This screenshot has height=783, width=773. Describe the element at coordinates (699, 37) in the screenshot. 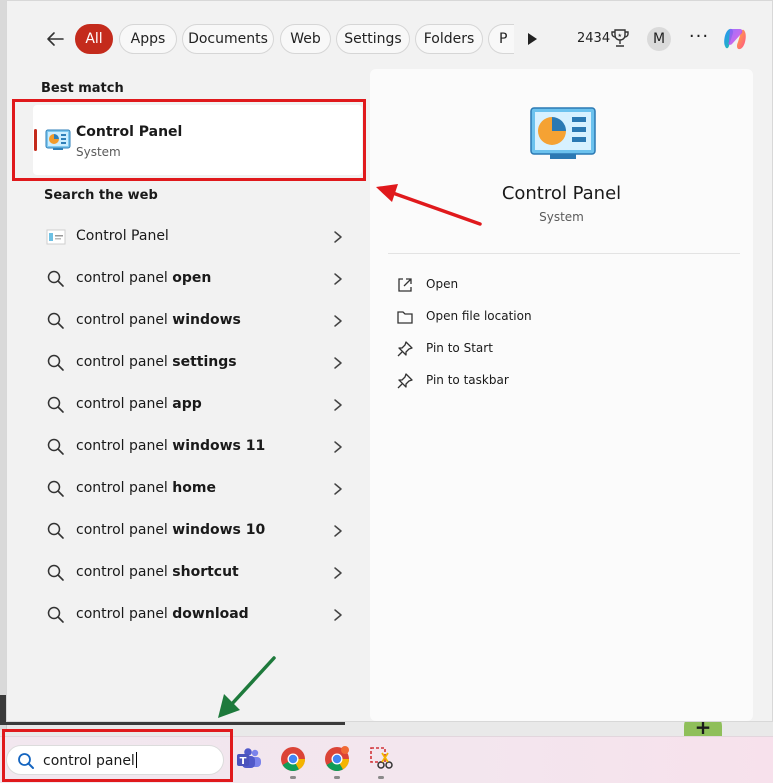

I see `more-options-button: ···` at that location.